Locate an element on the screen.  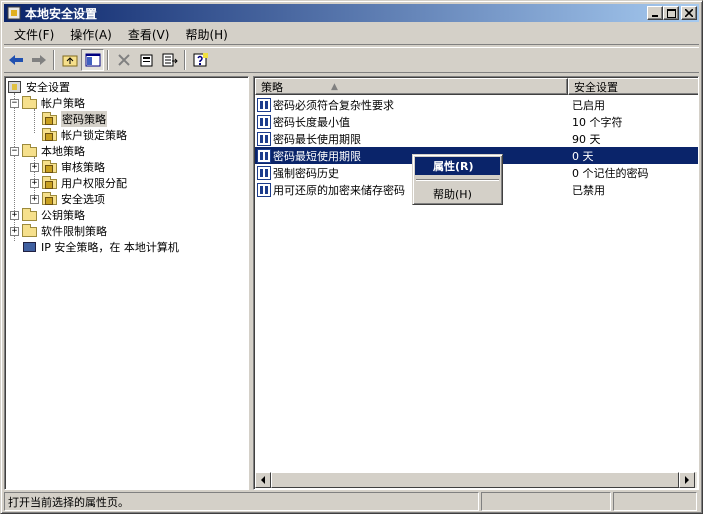
up-one-level-button is located at coordinates (69, 60).